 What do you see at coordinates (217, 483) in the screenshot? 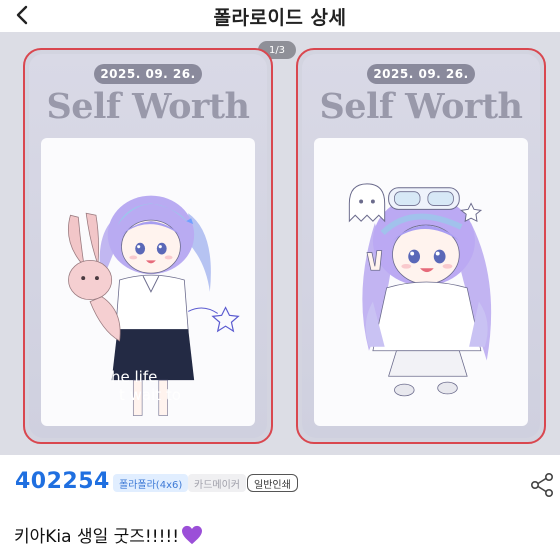
I see `tag-maker: 카드메이커` at bounding box center [217, 483].